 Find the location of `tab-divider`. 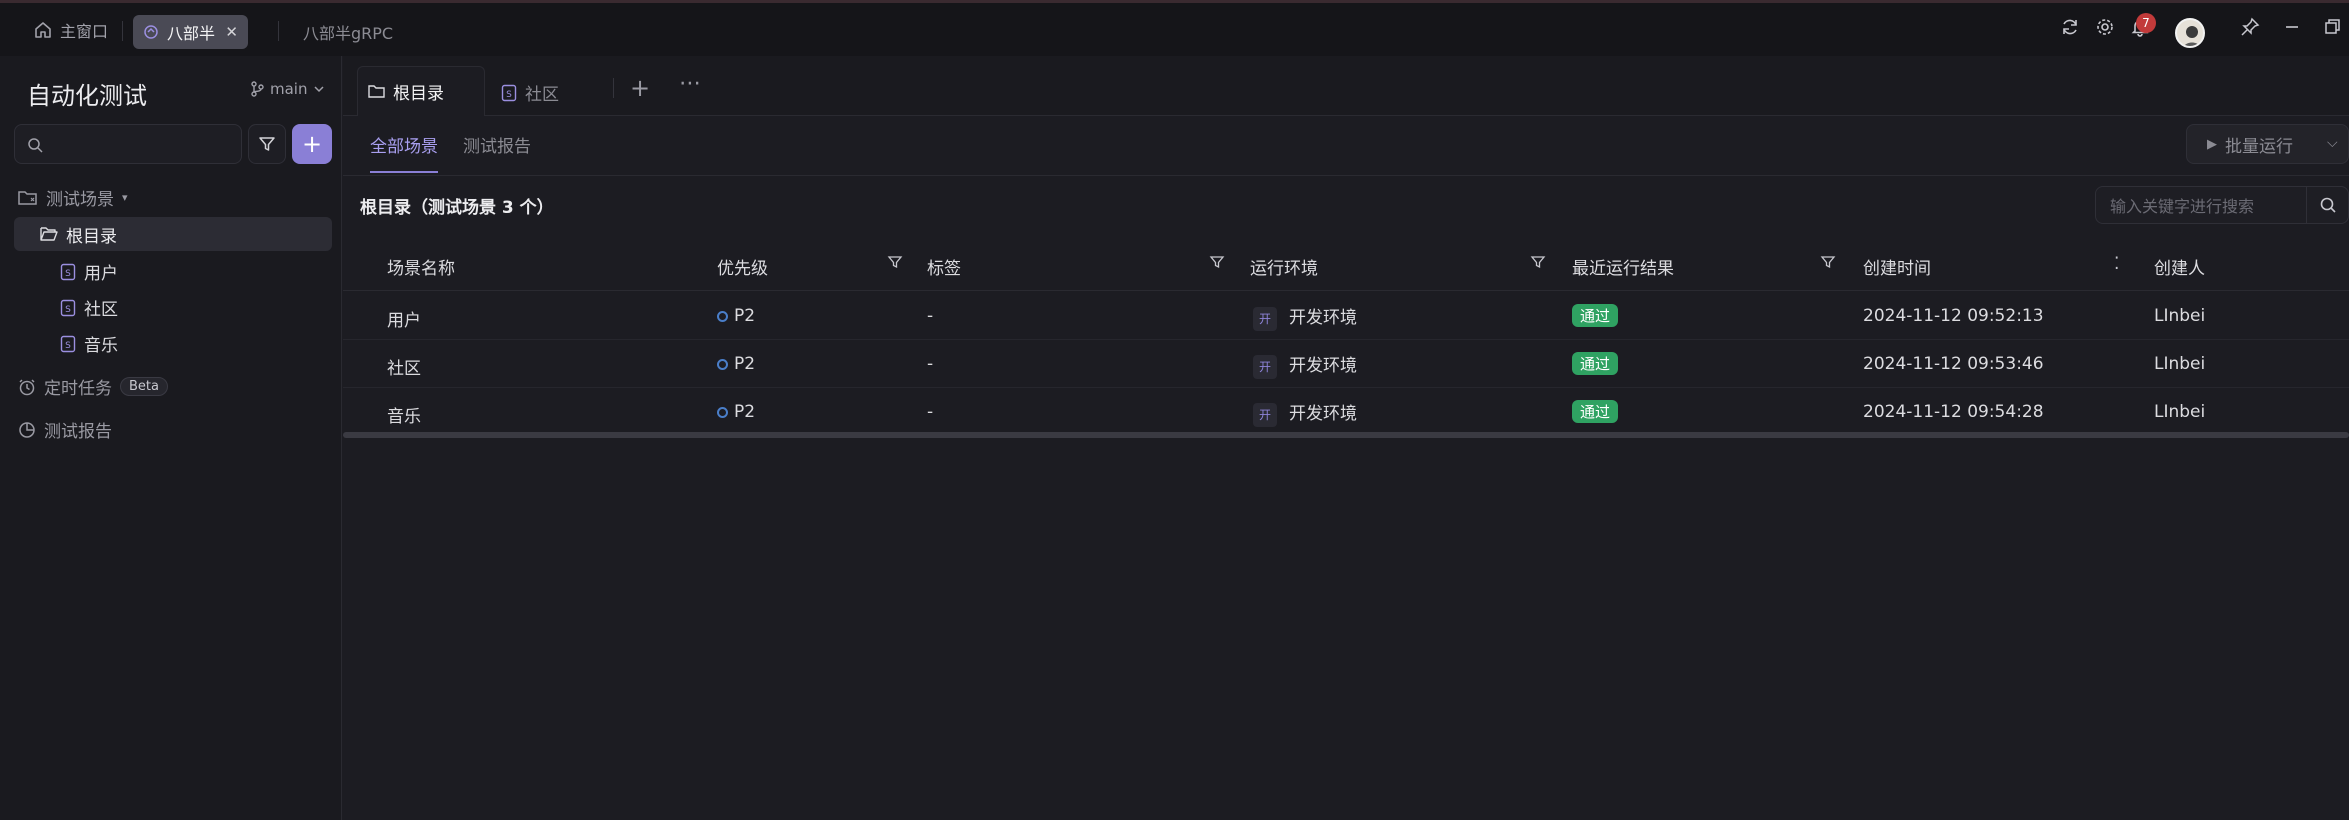

tab-divider is located at coordinates (278, 31).